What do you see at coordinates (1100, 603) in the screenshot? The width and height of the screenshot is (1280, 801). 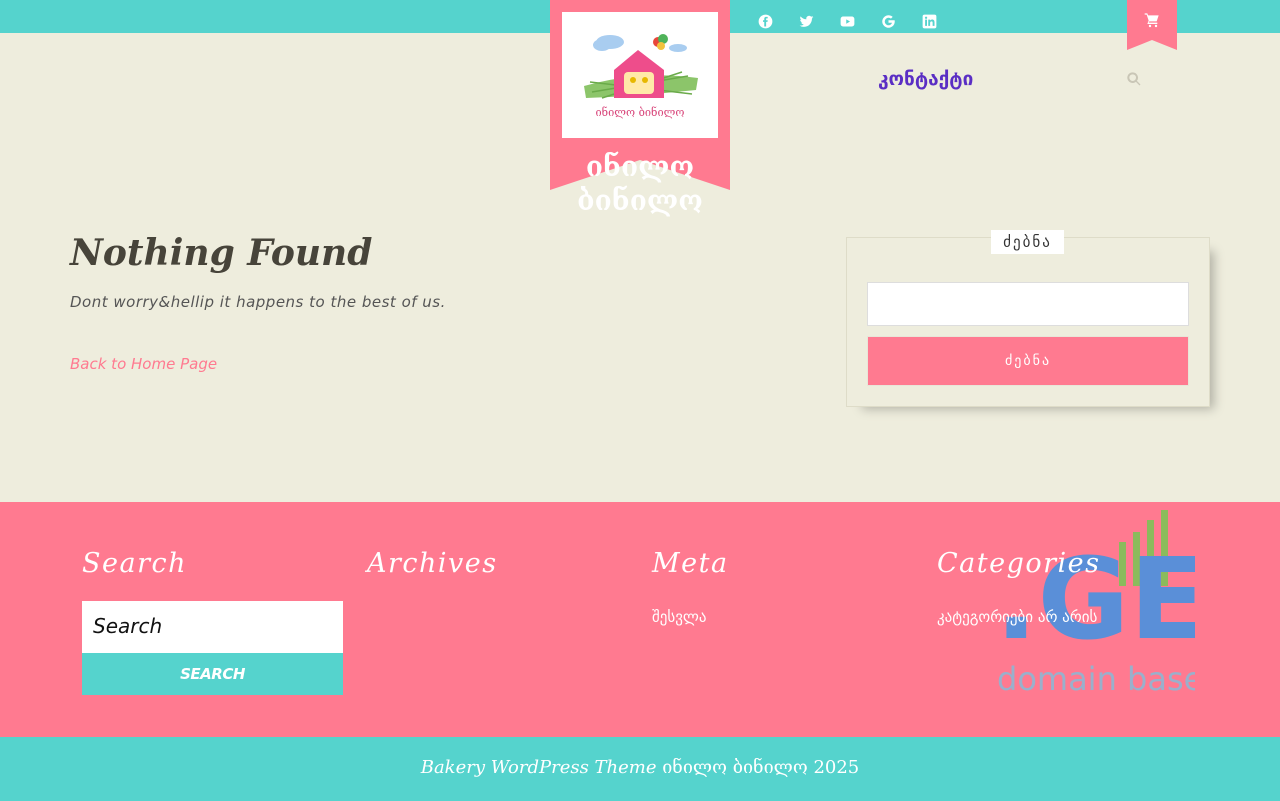 I see `domain-base-watermark: .GE domain base` at bounding box center [1100, 603].